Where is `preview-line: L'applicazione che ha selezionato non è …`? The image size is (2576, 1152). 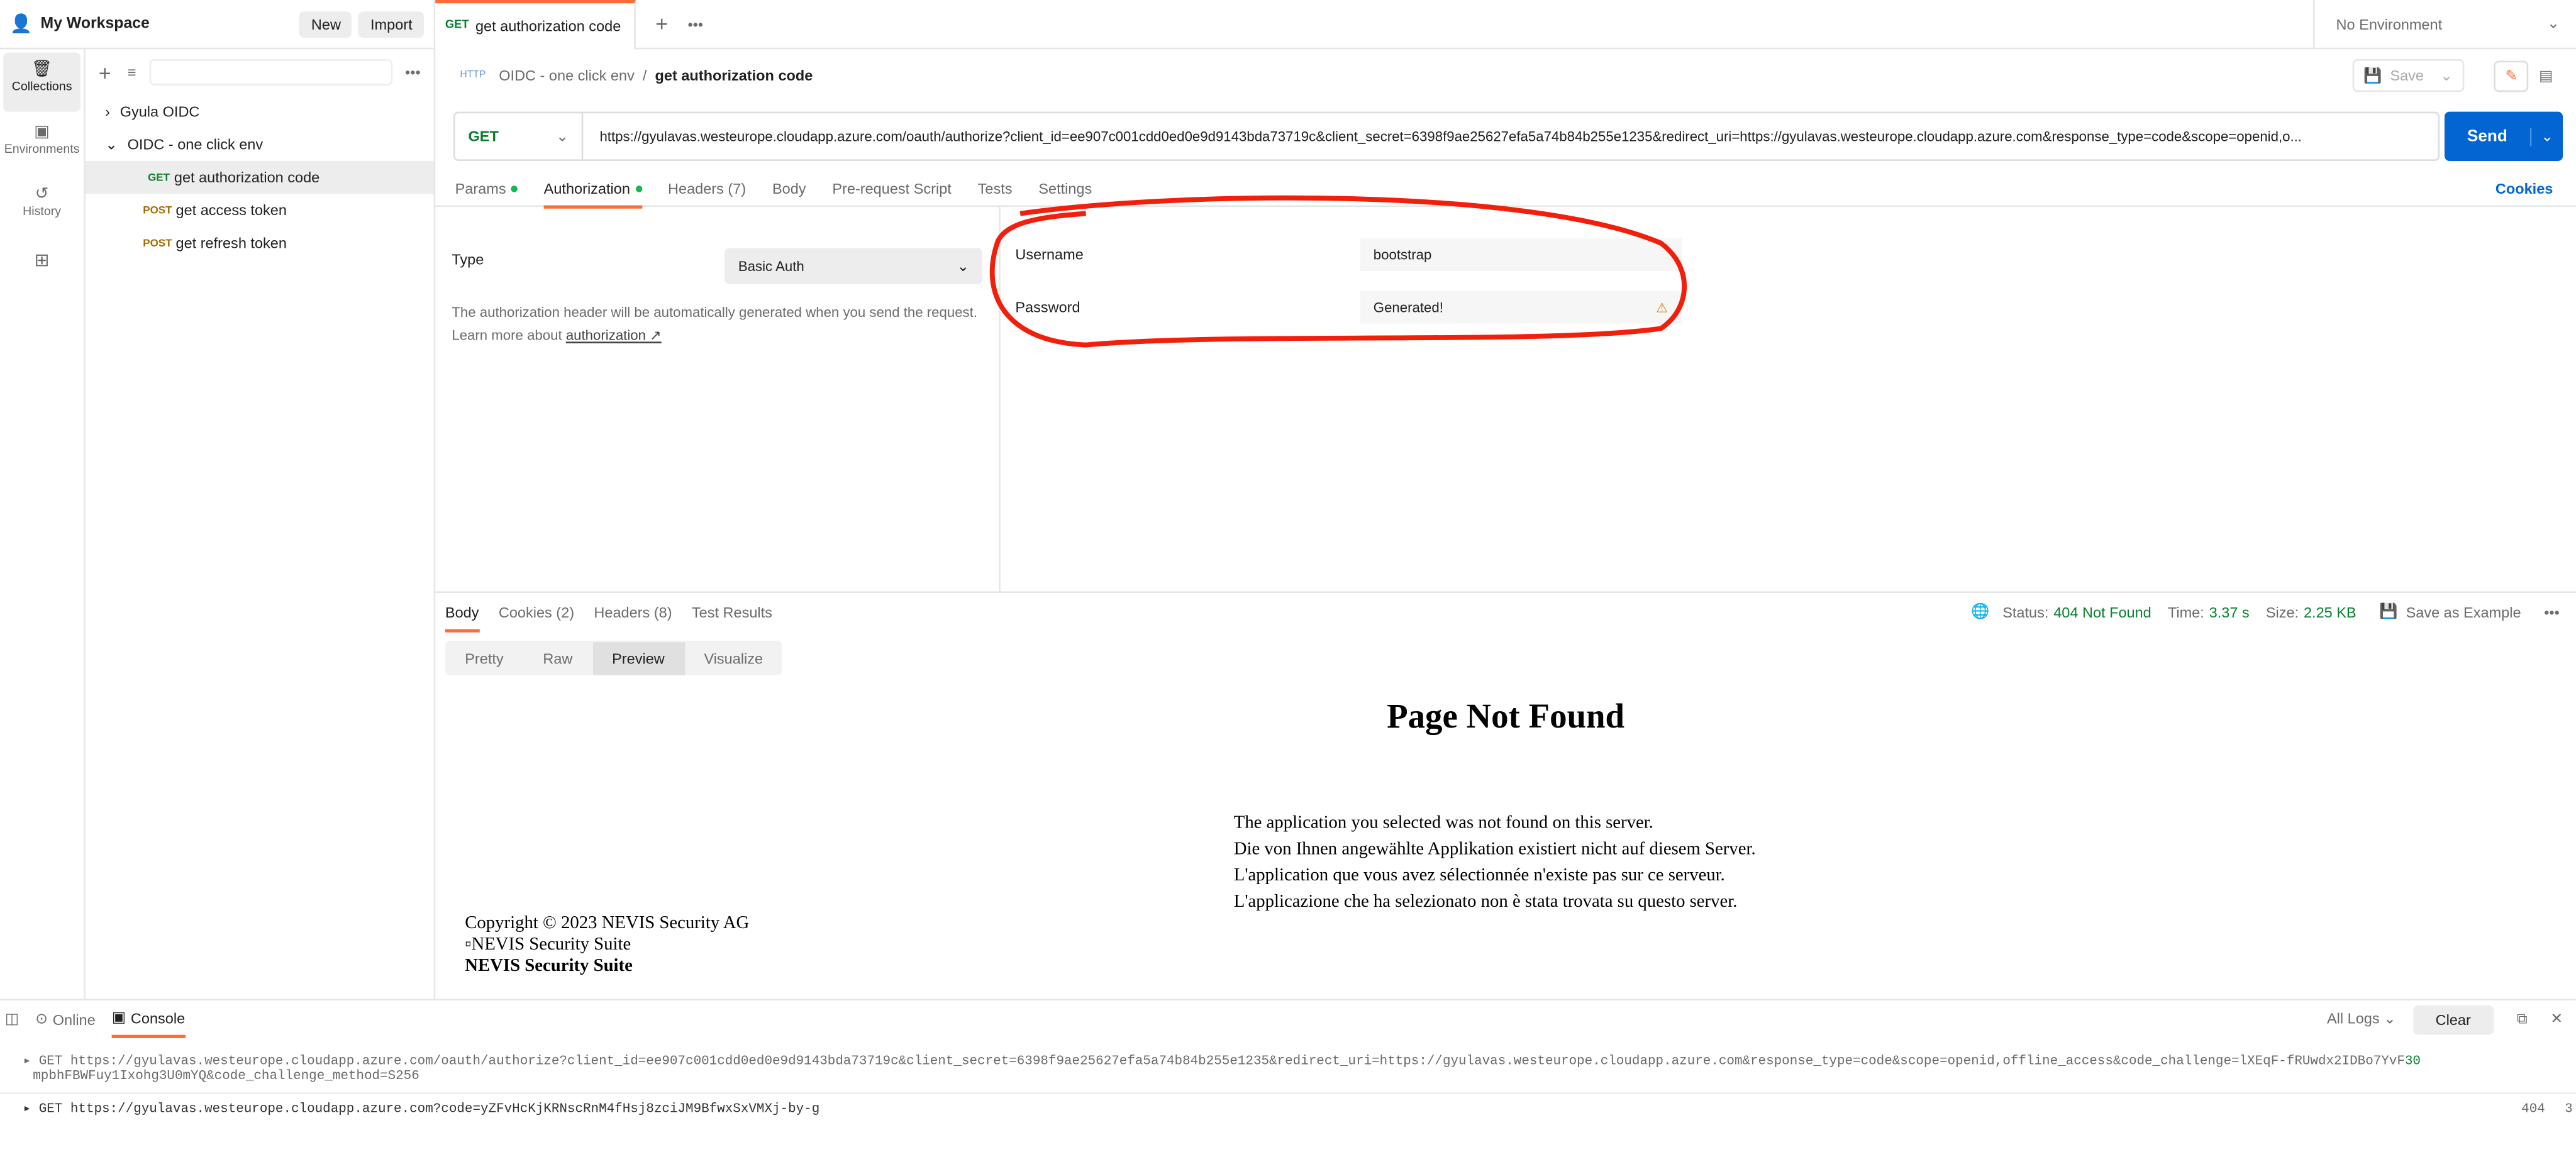 preview-line: L'applicazione che ha selezionato non è … is located at coordinates (1485, 902).